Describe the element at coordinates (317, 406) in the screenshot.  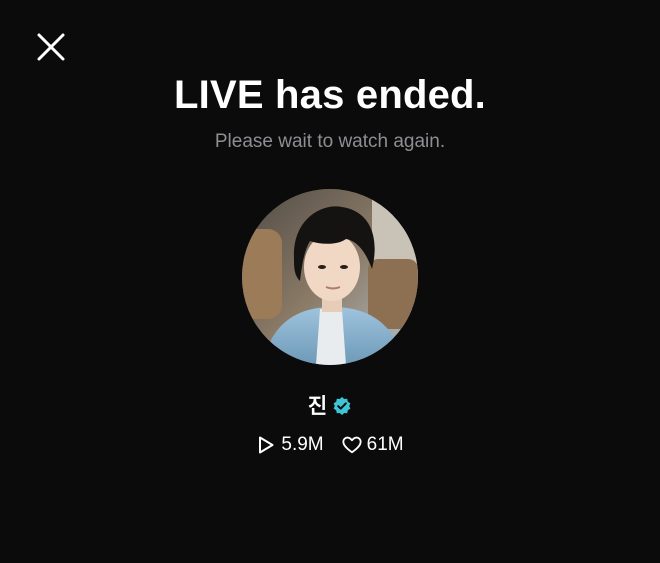
I see `channel-name: 진` at that location.